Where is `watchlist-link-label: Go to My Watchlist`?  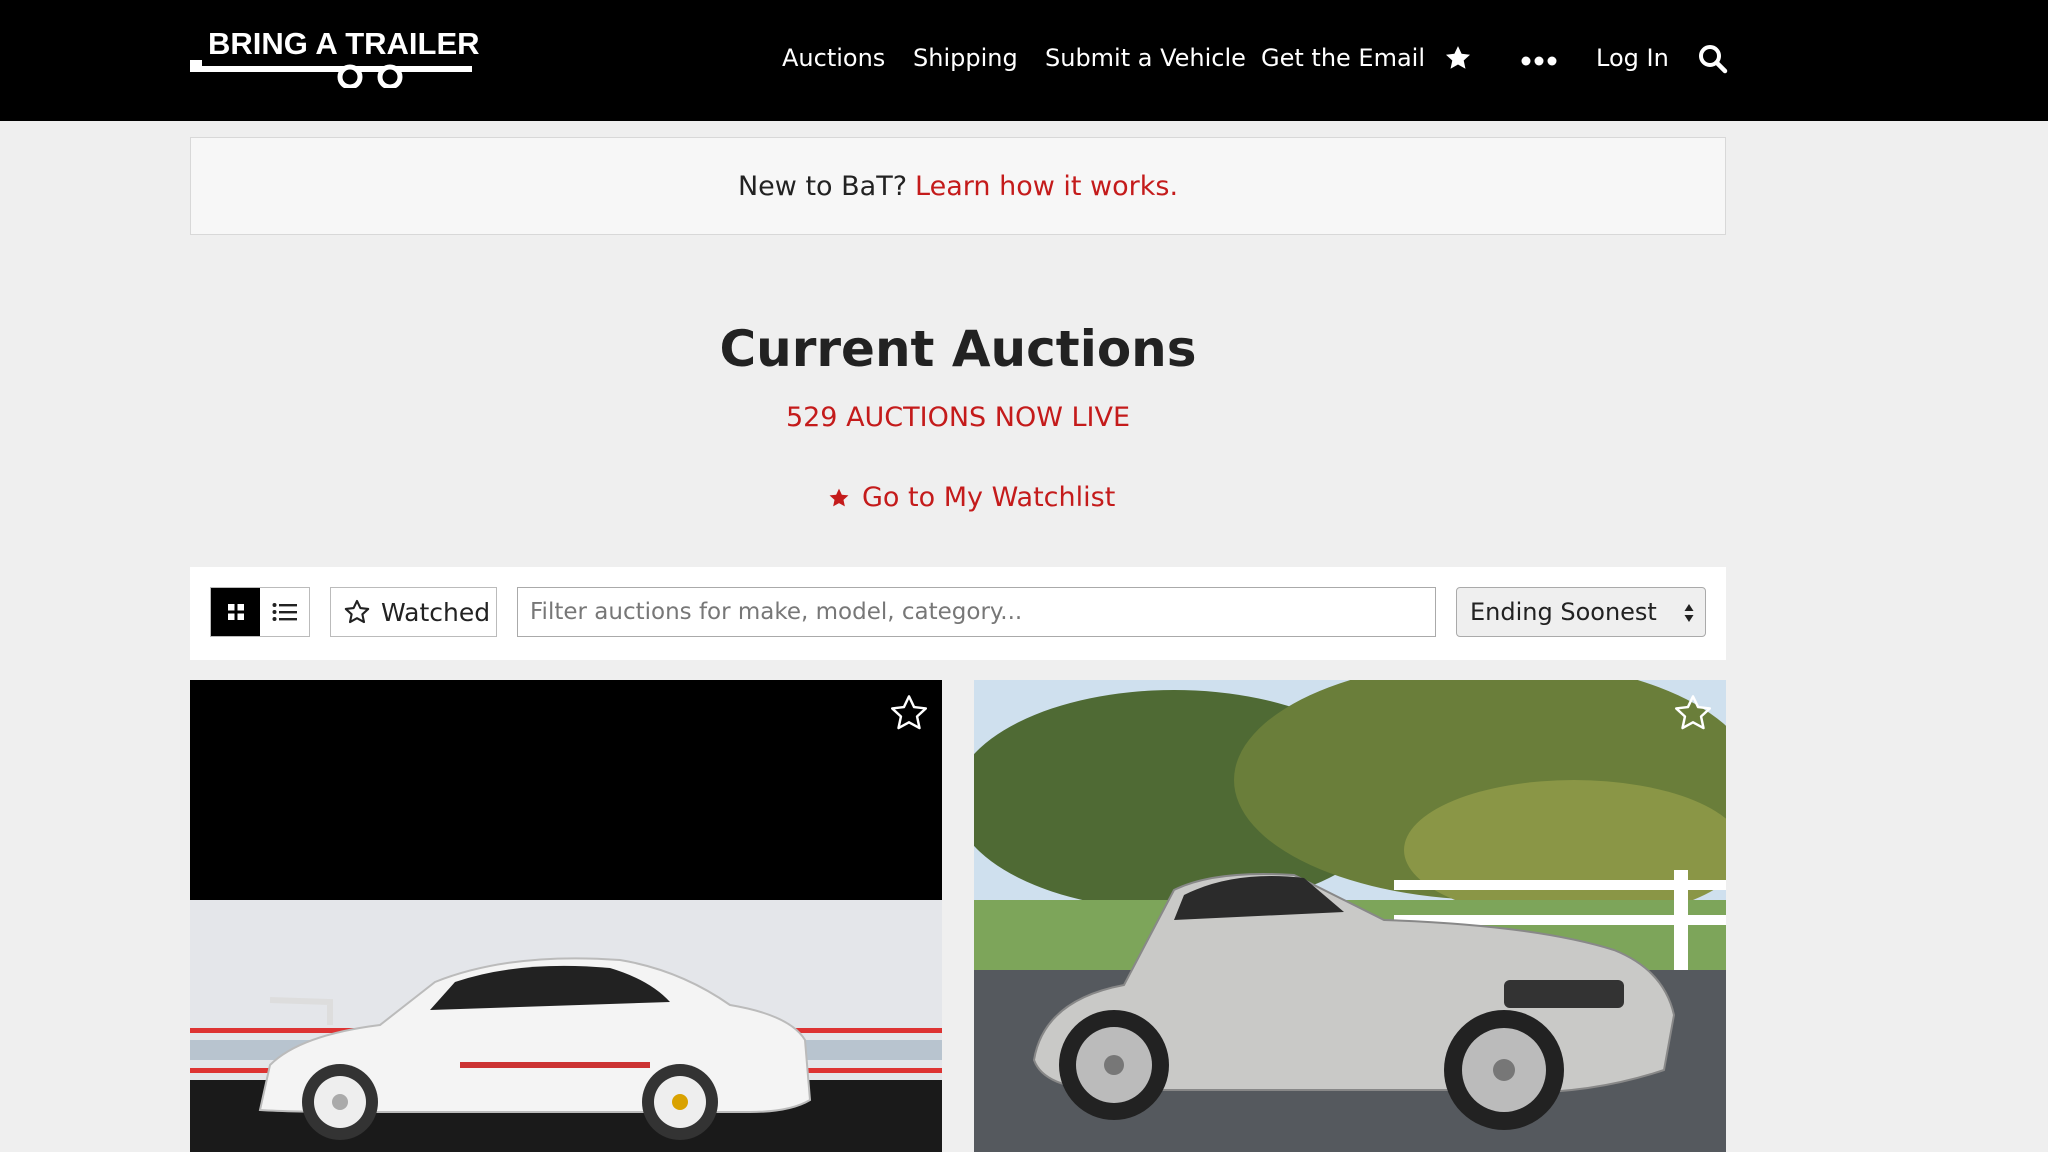 watchlist-link-label: Go to My Watchlist is located at coordinates (989, 497).